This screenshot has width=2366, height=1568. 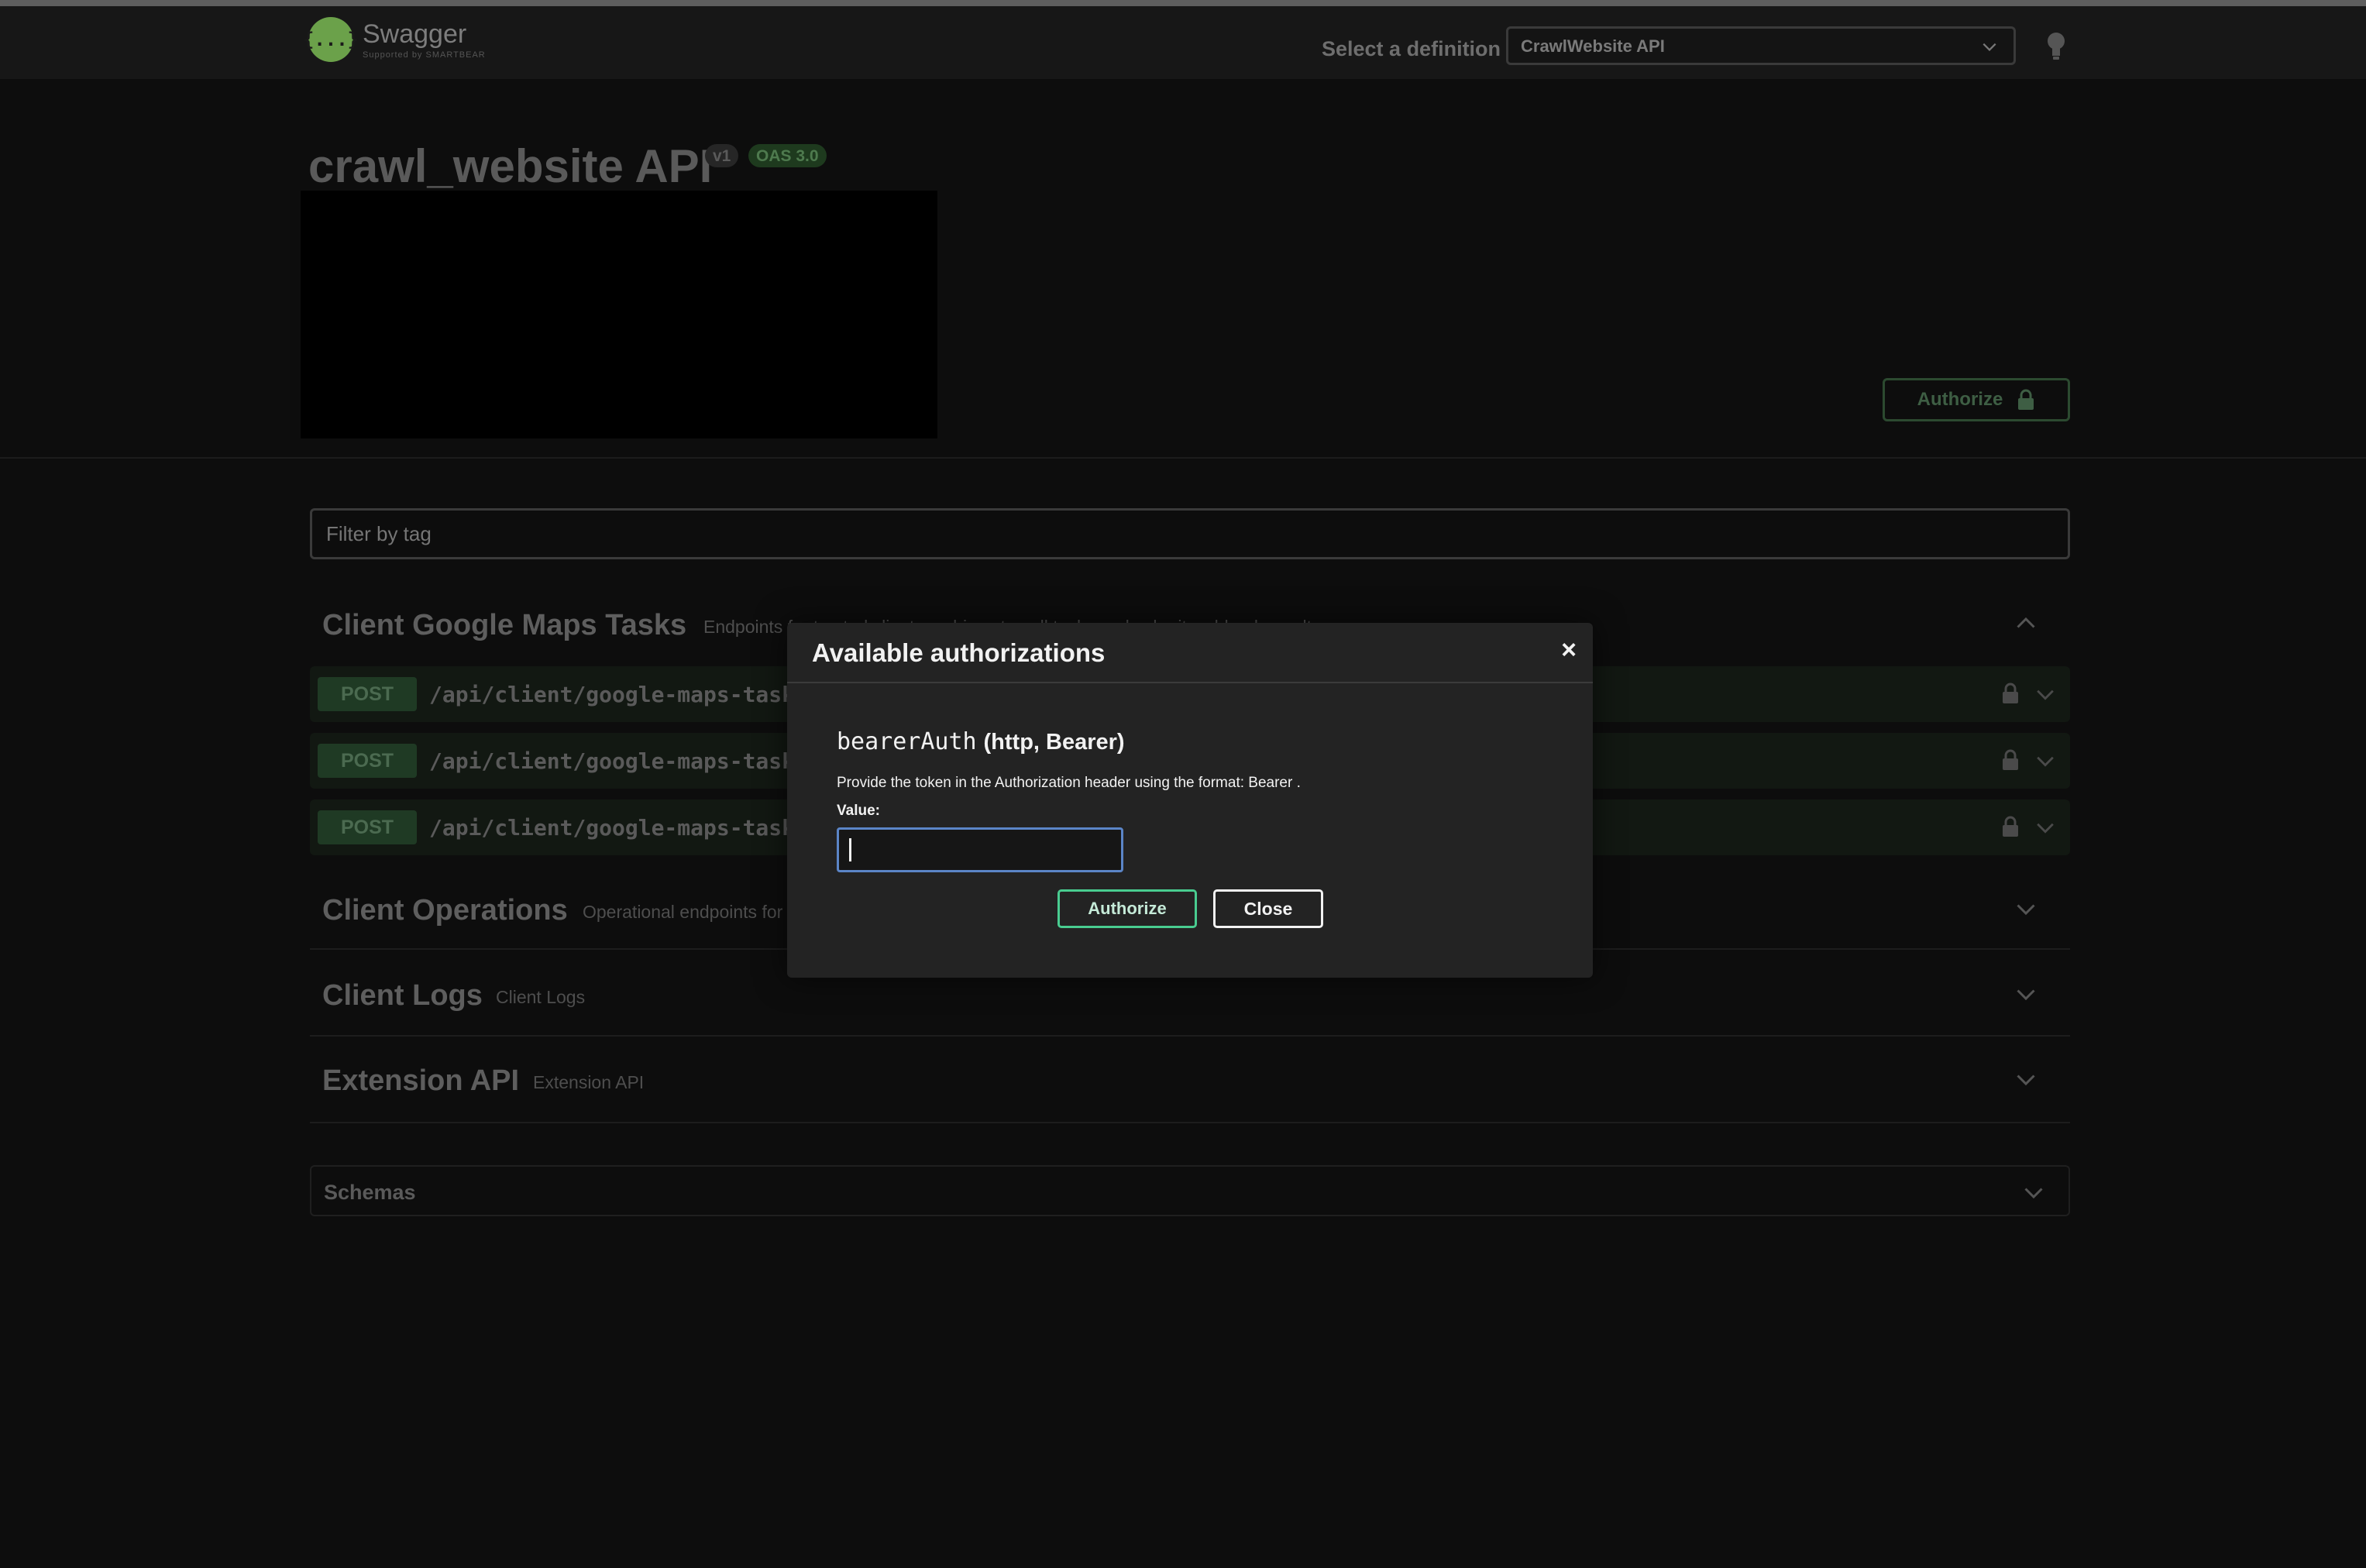 I want to click on schemas-label: Schemas, so click(x=370, y=1192).